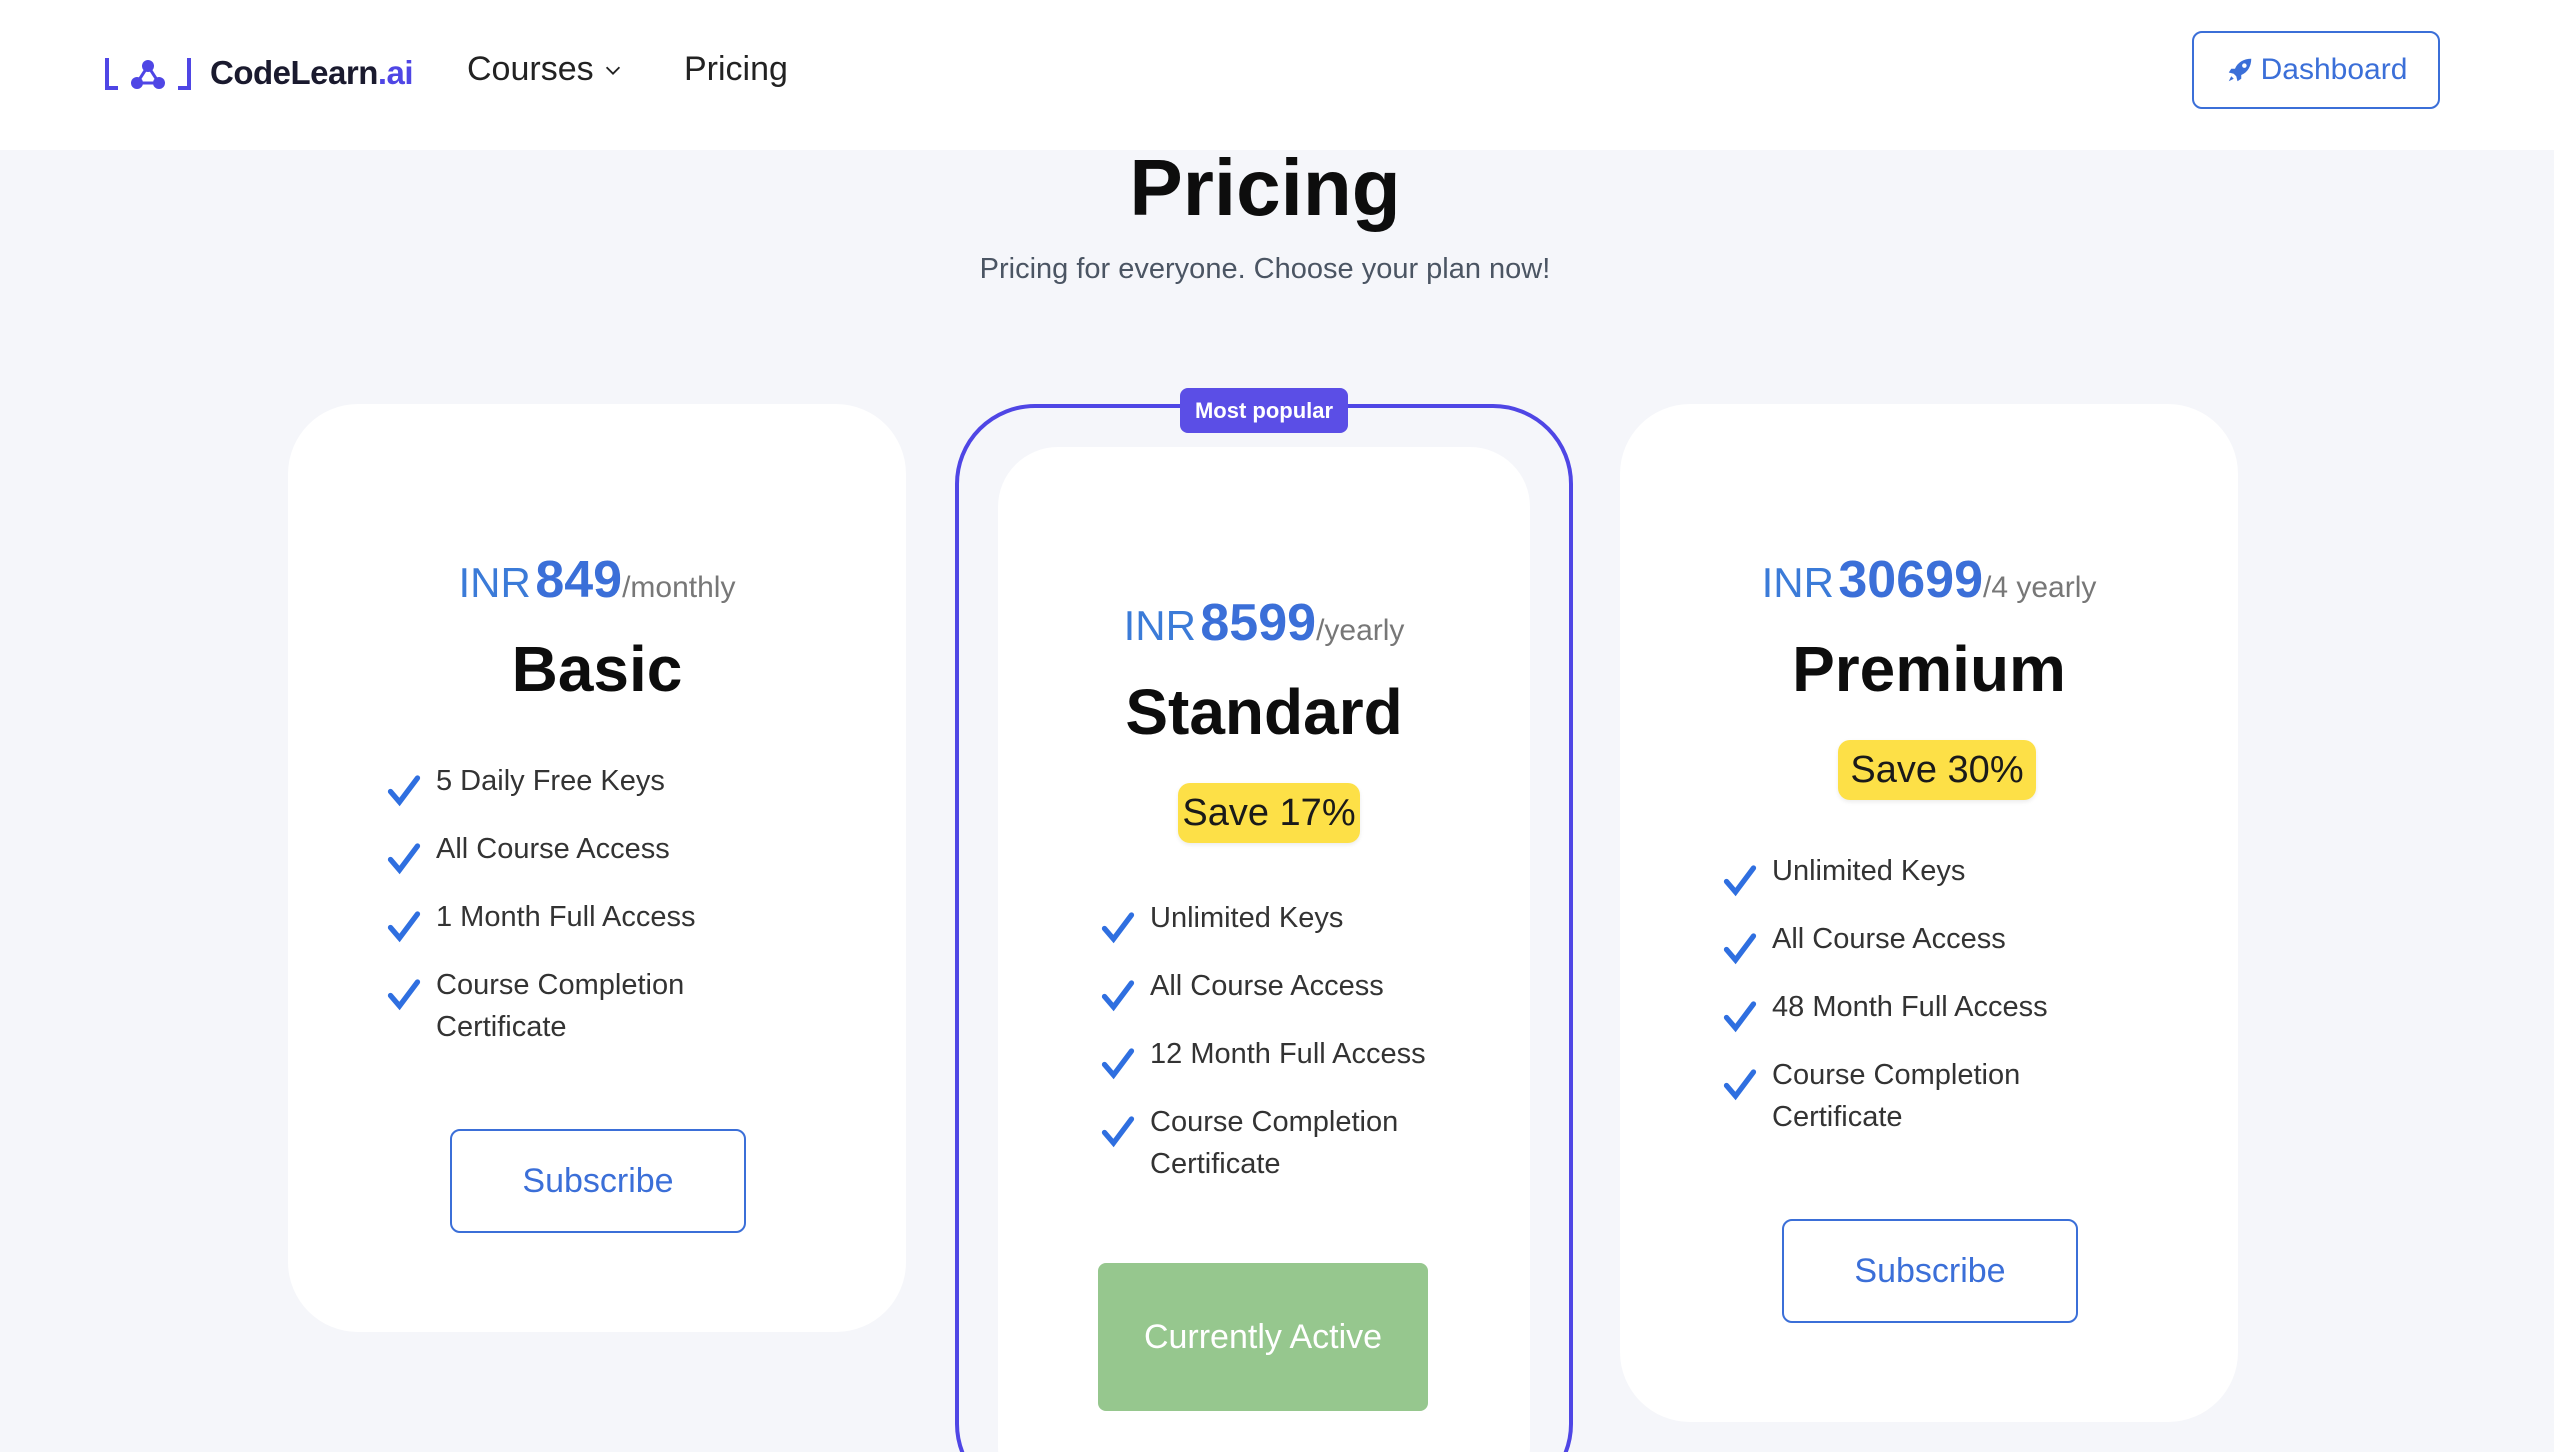  I want to click on page-title: Pricing, so click(1265, 187).